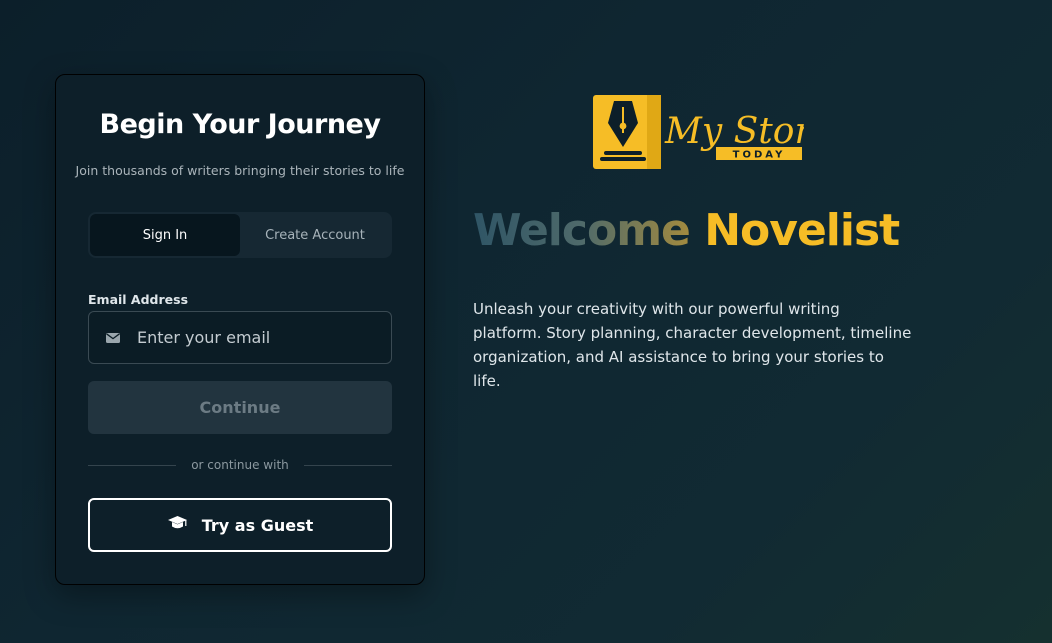 This screenshot has height=643, width=1052. What do you see at coordinates (138, 299) in the screenshot?
I see `email-label: Email Address` at bounding box center [138, 299].